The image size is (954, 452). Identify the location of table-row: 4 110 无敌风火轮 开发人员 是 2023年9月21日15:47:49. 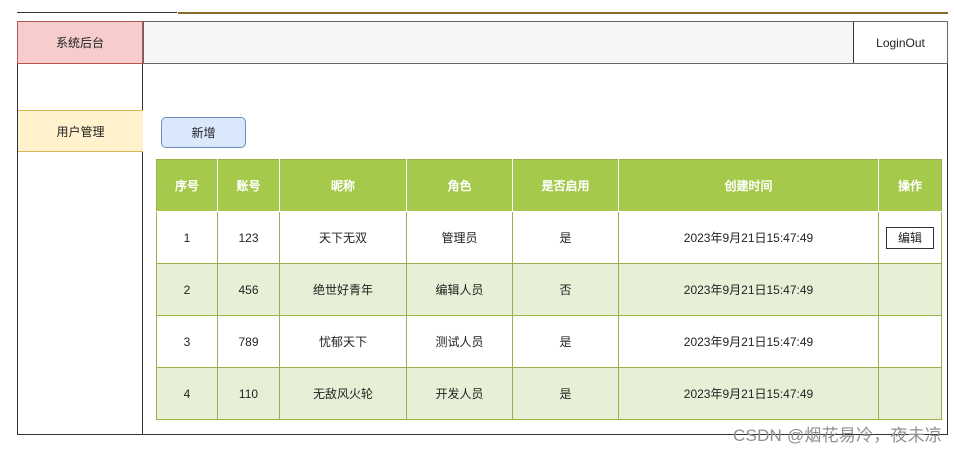
(549, 393).